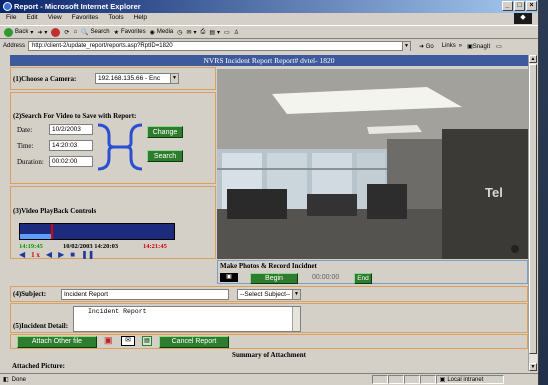 The height and width of the screenshot is (385, 548). I want to click on home-button: ⌂, so click(75, 32).